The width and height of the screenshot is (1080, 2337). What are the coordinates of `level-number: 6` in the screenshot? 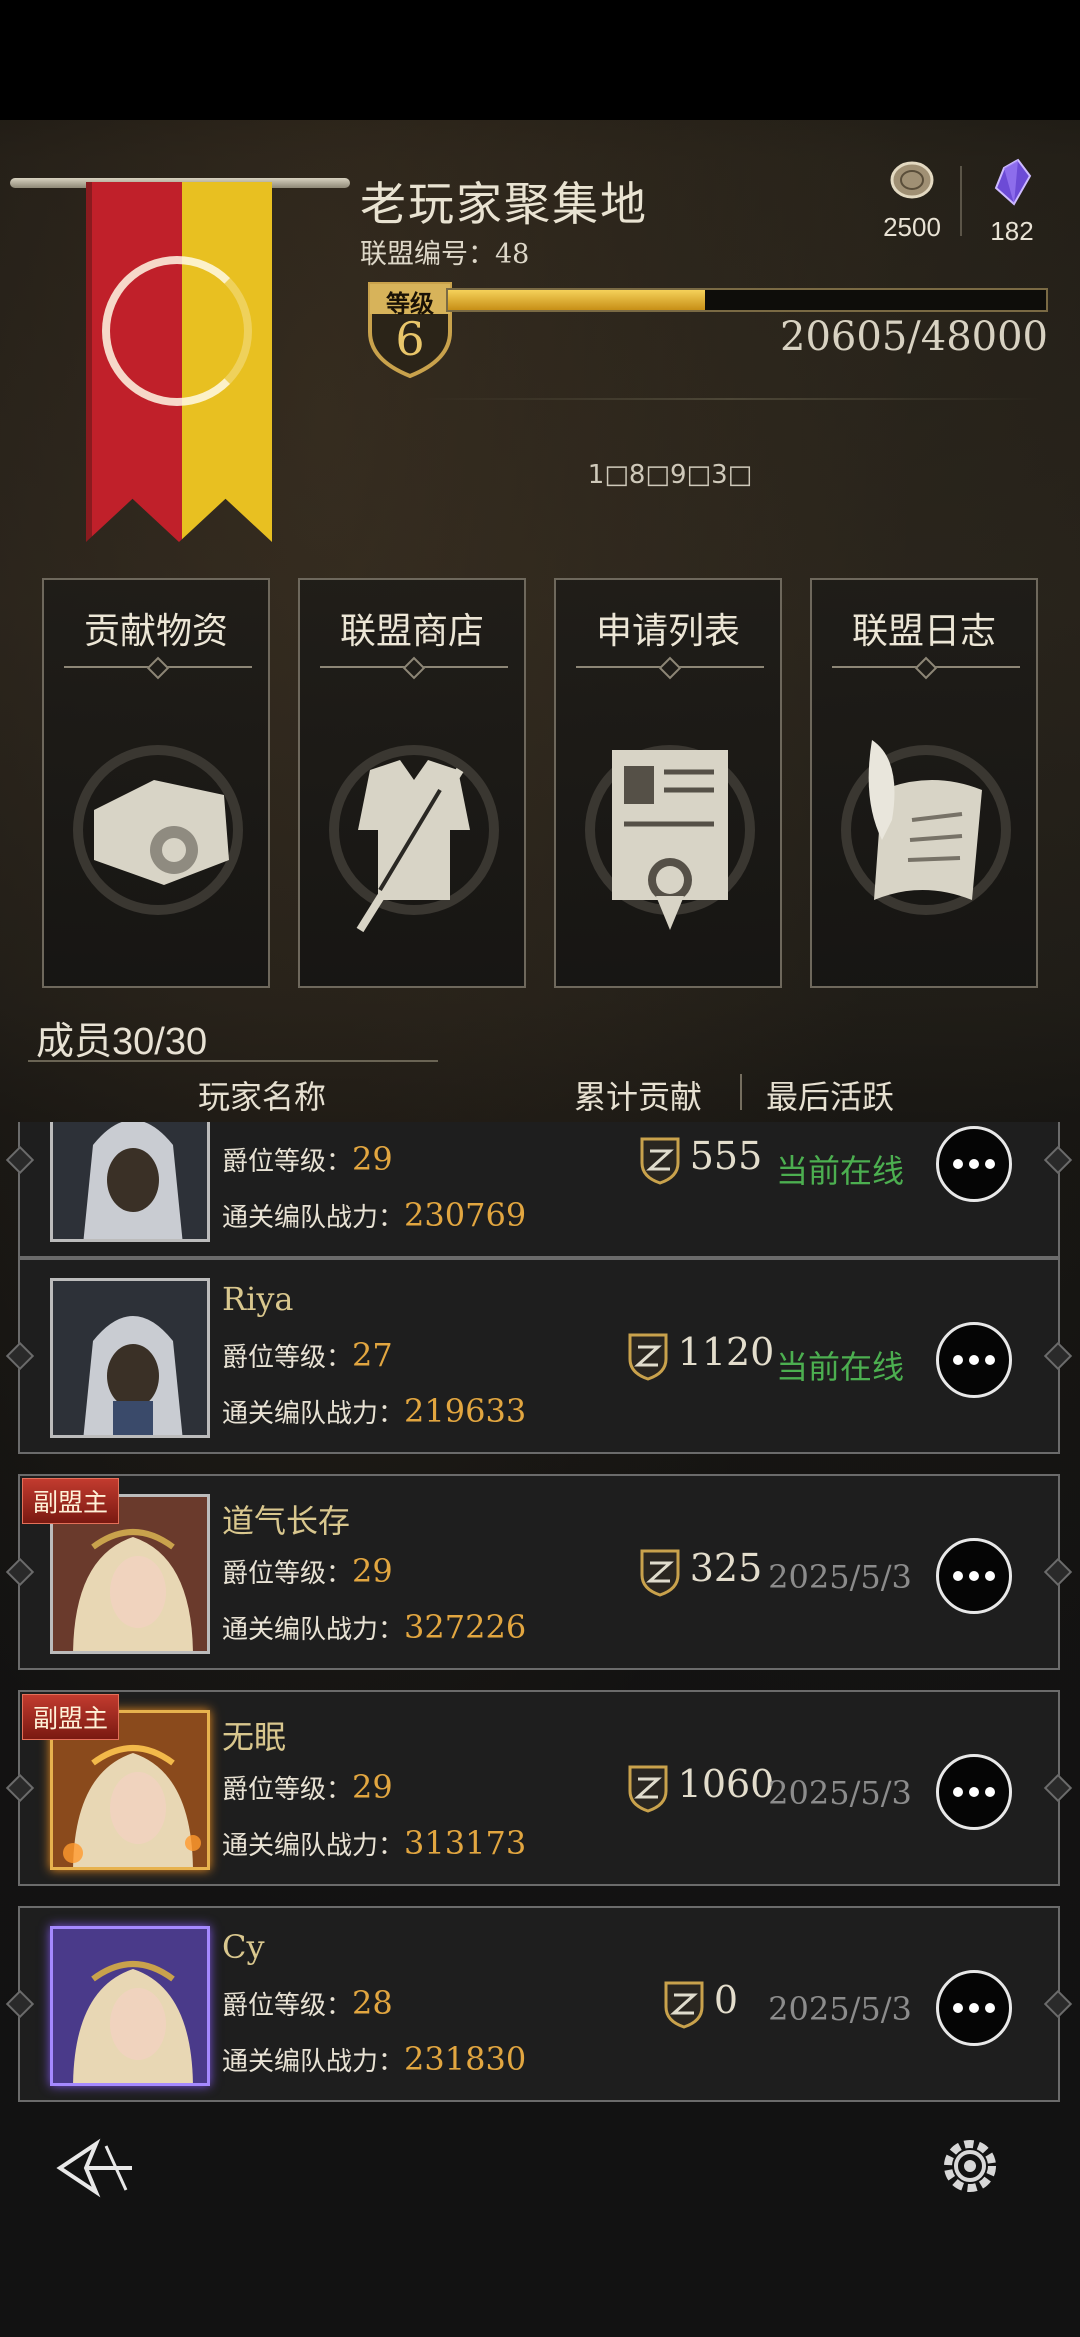 It's located at (410, 339).